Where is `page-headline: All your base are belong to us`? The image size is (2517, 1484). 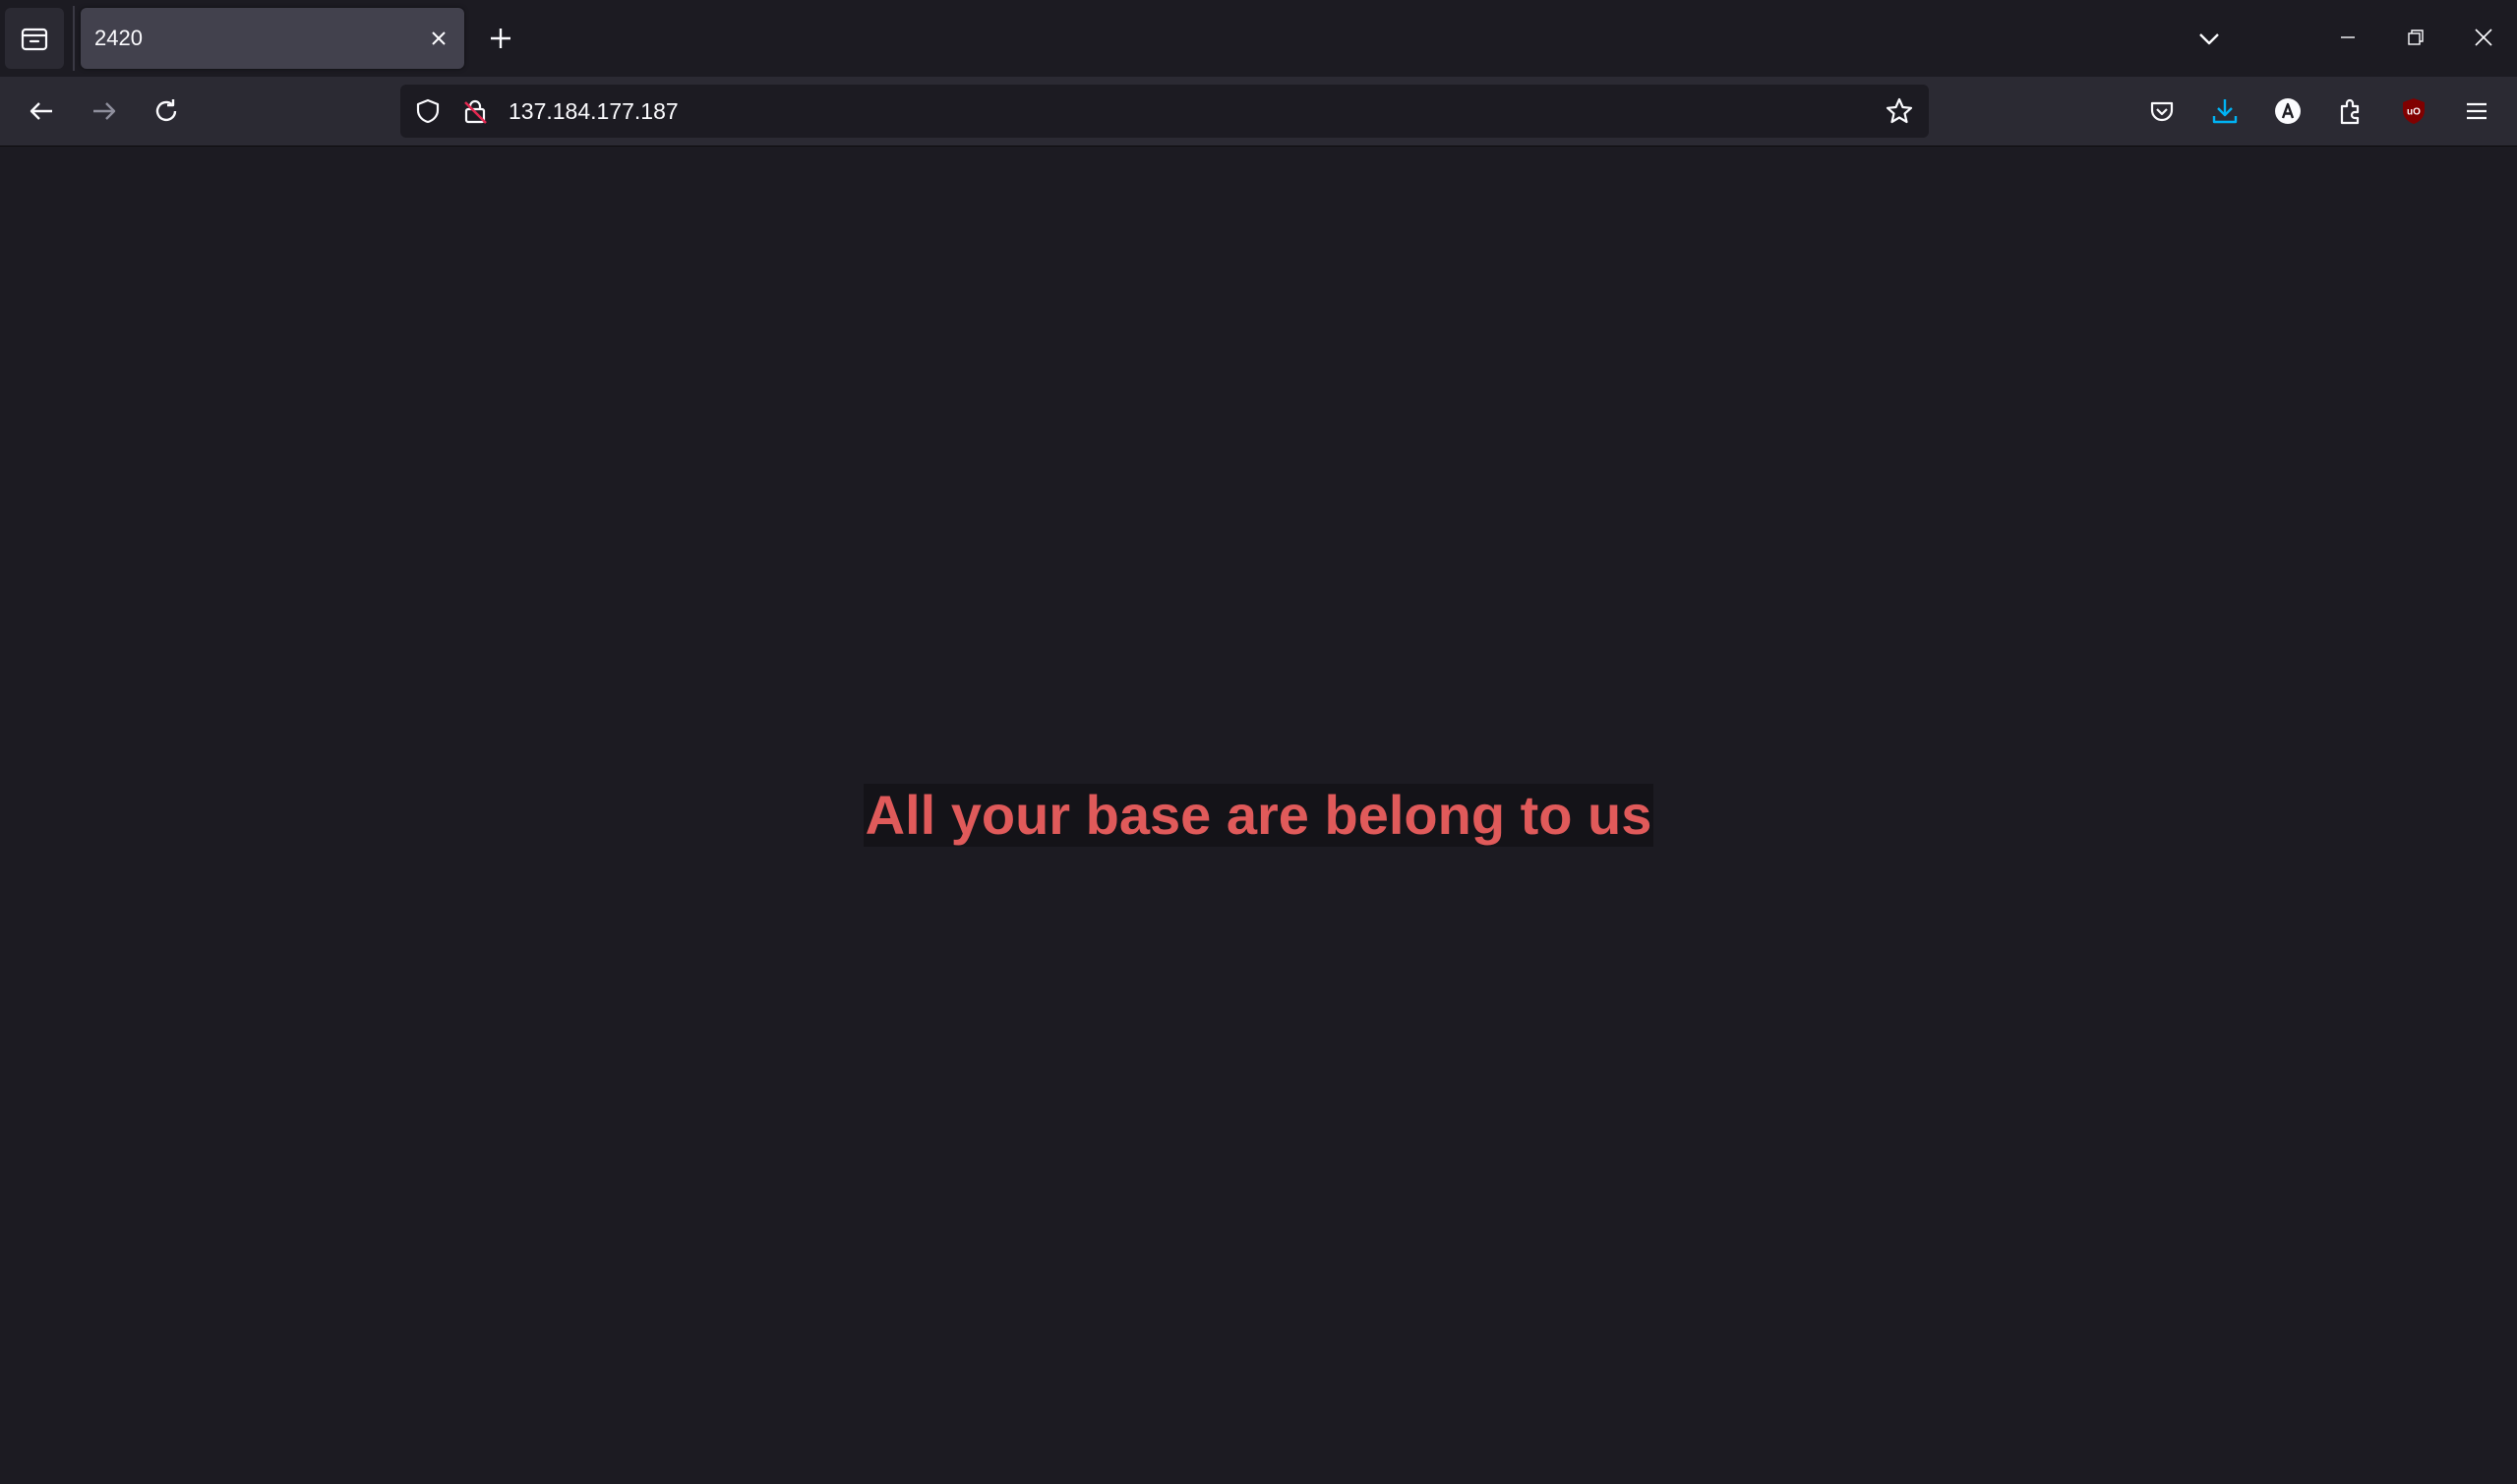 page-headline: All your base are belong to us is located at coordinates (1258, 815).